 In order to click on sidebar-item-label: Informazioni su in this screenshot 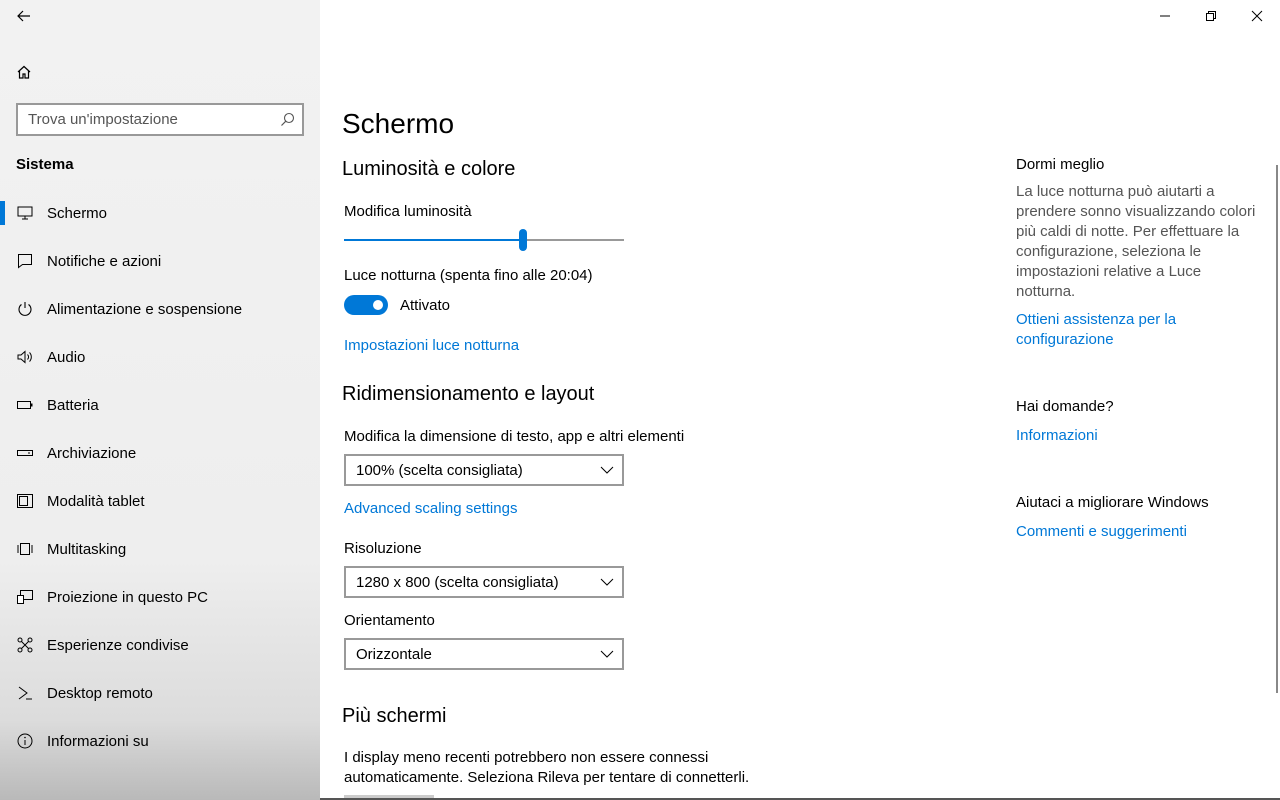, I will do `click(98, 741)`.